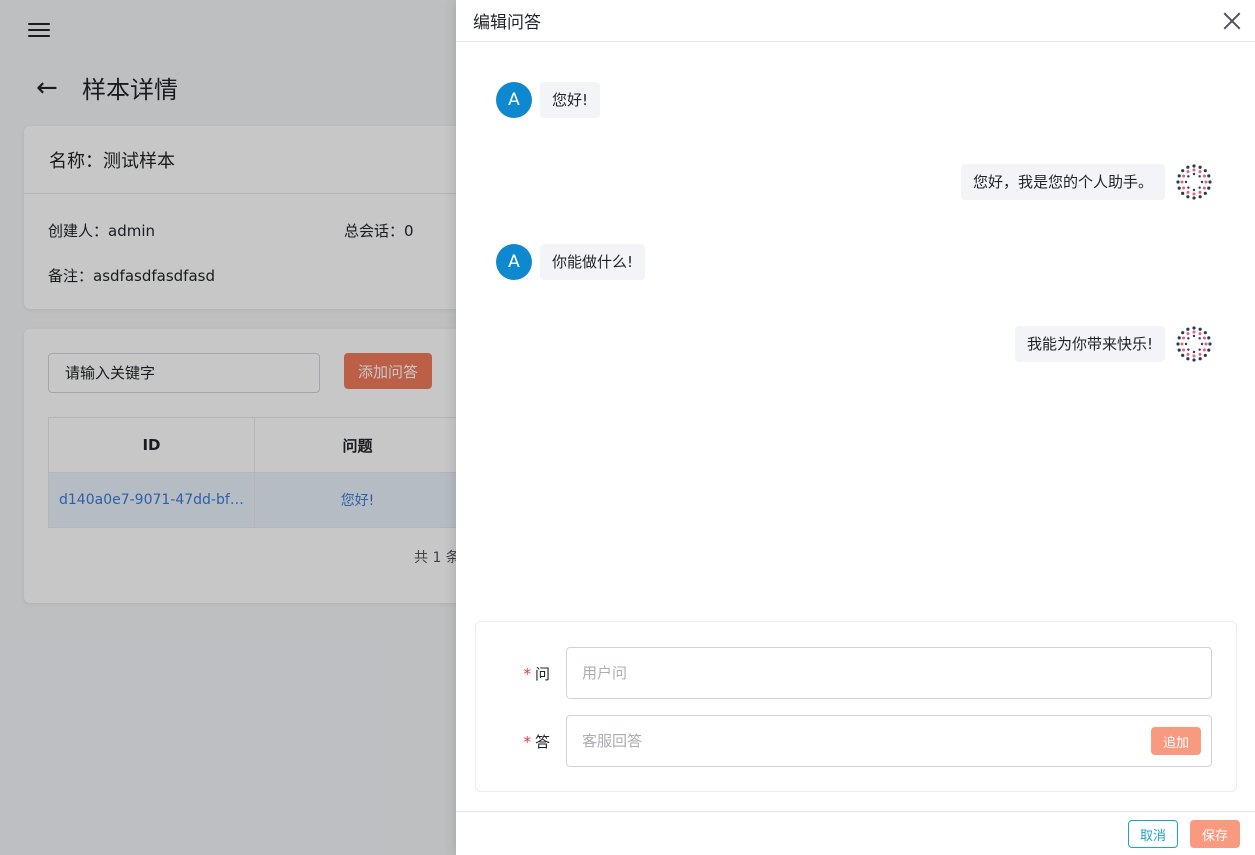 This screenshot has width=1255, height=855. I want to click on answer-input-wrap: 追加, so click(889, 741).